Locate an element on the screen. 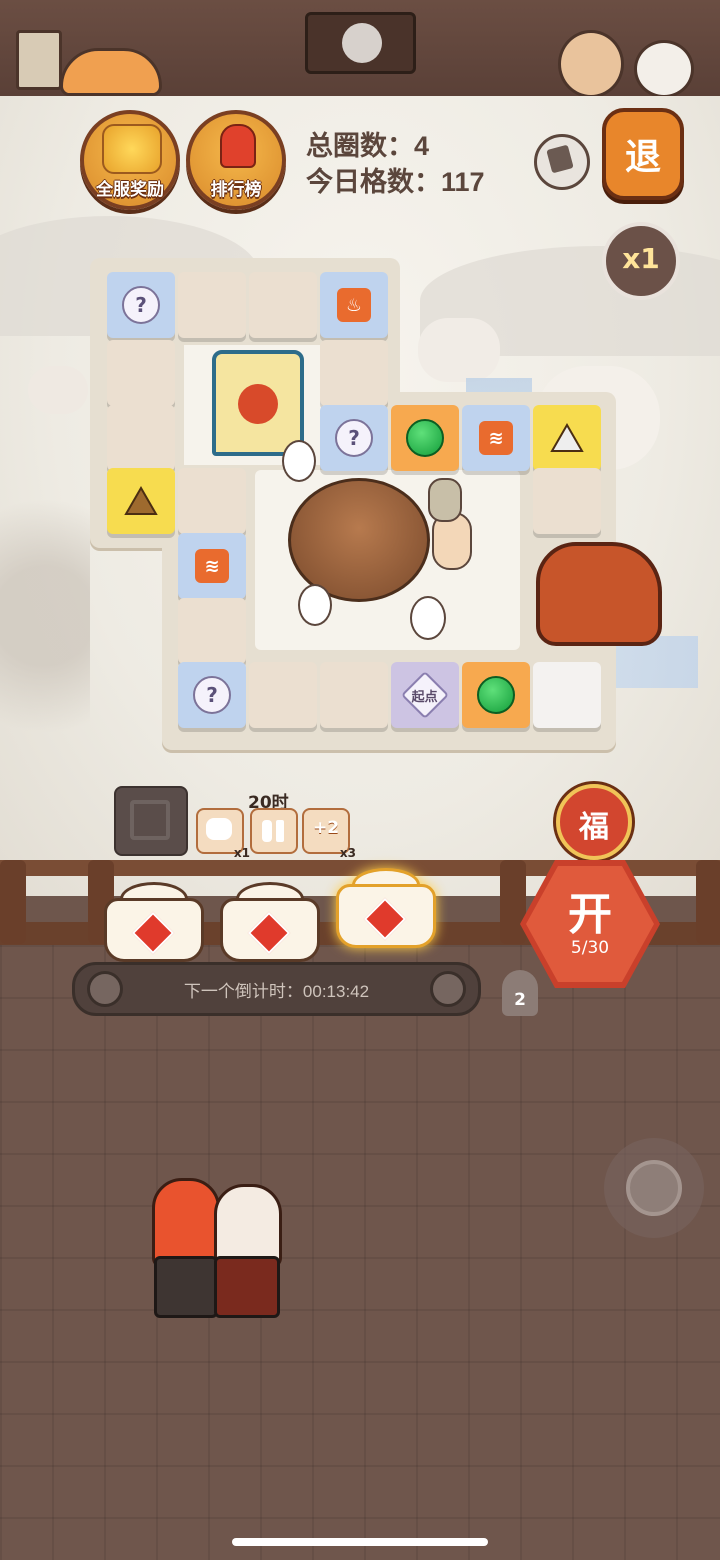  horse-icon is located at coordinates (219, 829).